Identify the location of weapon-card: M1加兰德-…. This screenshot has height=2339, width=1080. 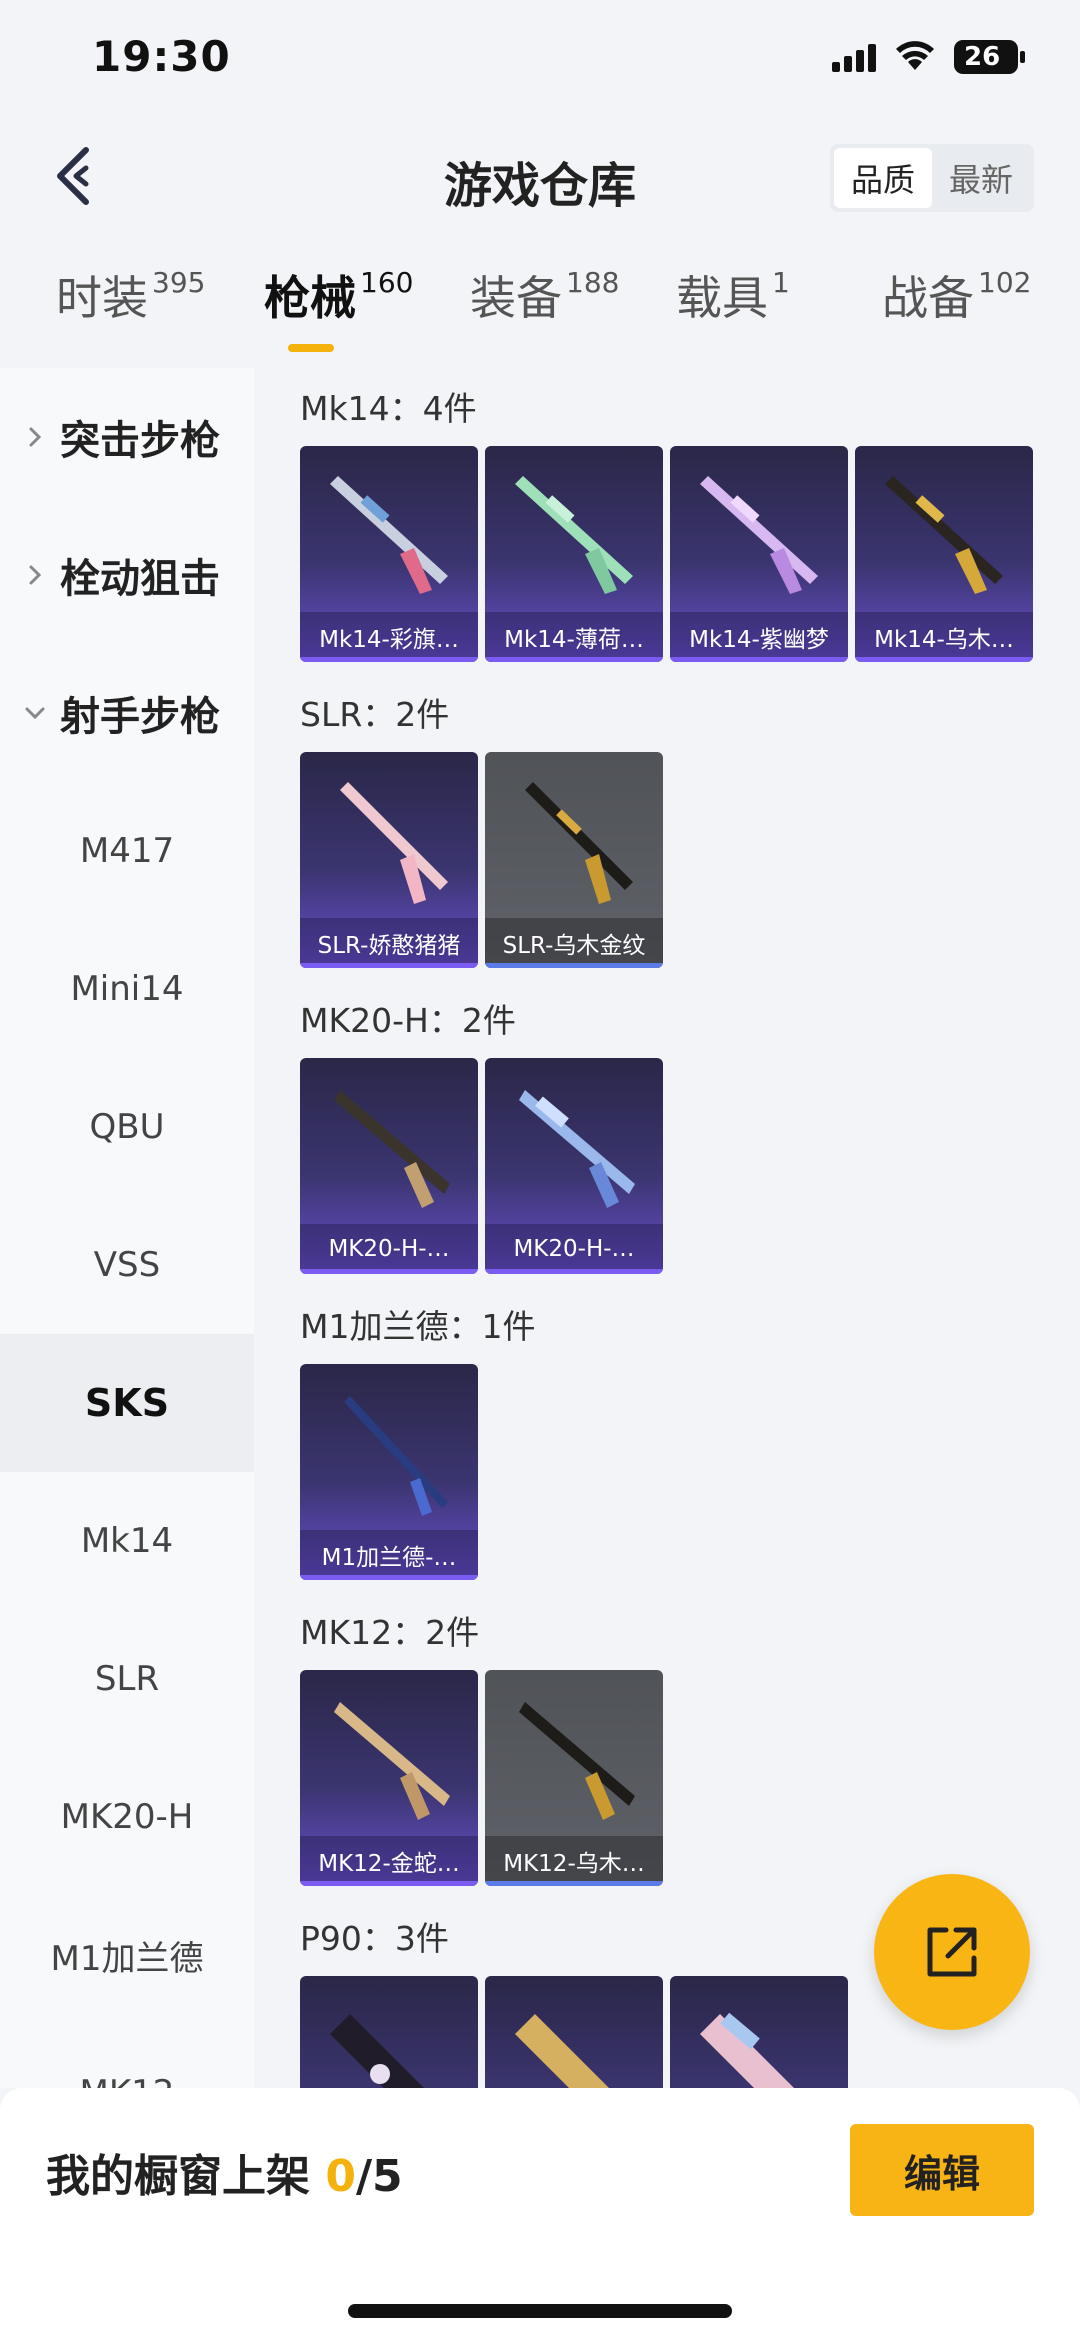
(389, 1472).